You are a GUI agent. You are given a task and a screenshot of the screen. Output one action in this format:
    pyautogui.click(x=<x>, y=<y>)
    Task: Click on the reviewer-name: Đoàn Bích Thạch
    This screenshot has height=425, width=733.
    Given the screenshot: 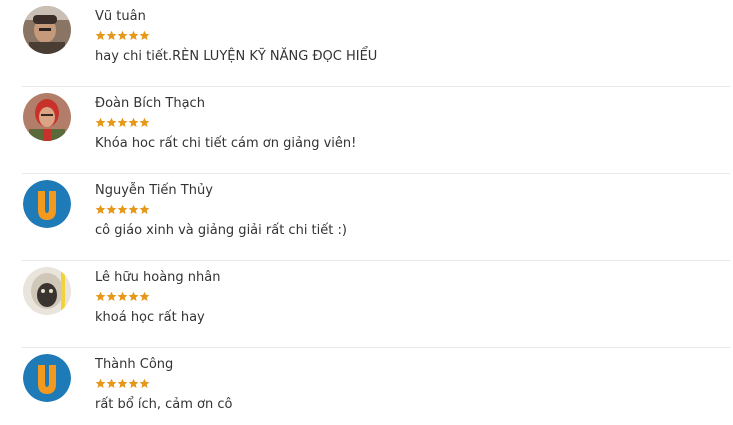 What is the action you would take?
    pyautogui.click(x=150, y=103)
    